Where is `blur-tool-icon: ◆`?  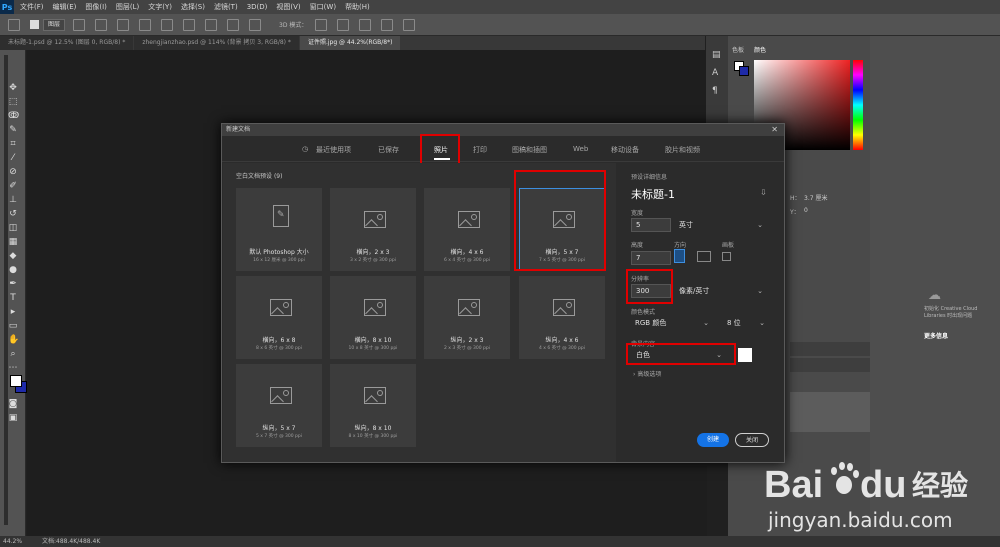
blur-tool-icon: ◆ is located at coordinates (13, 256).